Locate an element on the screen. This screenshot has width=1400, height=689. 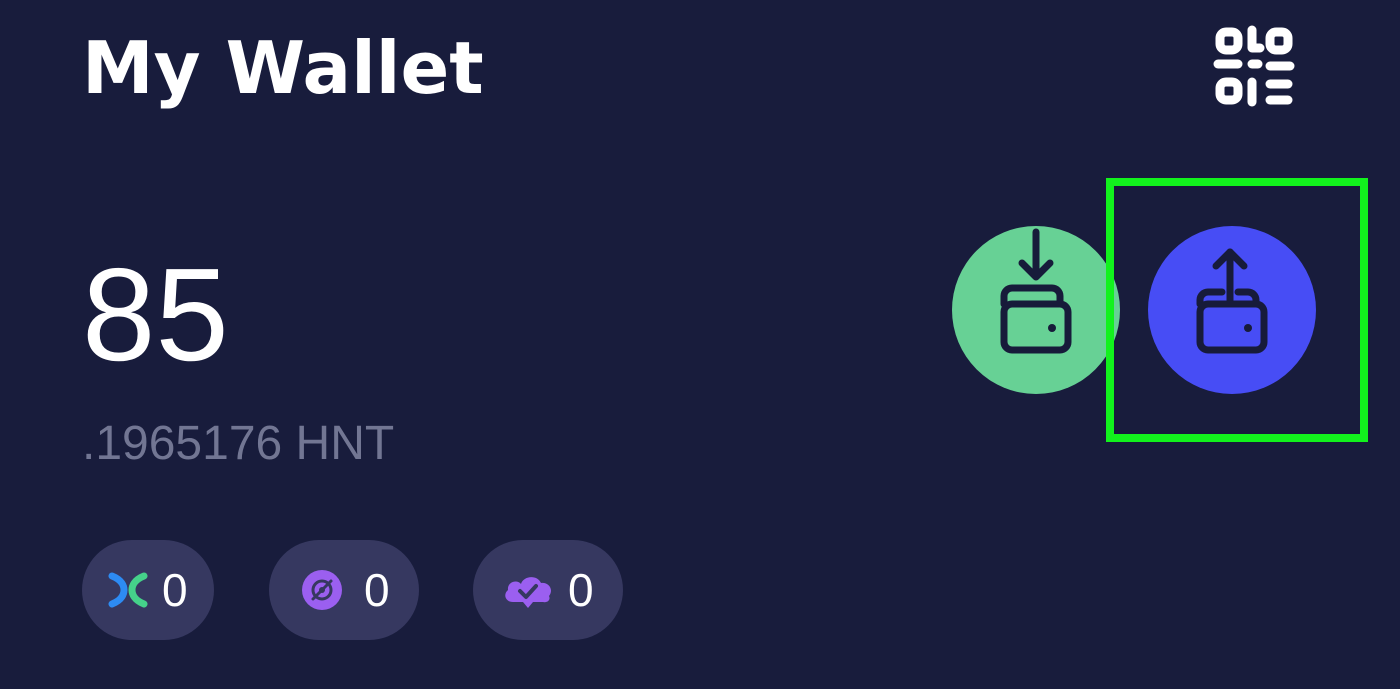
wallet-receive-icon is located at coordinates (1036, 291).